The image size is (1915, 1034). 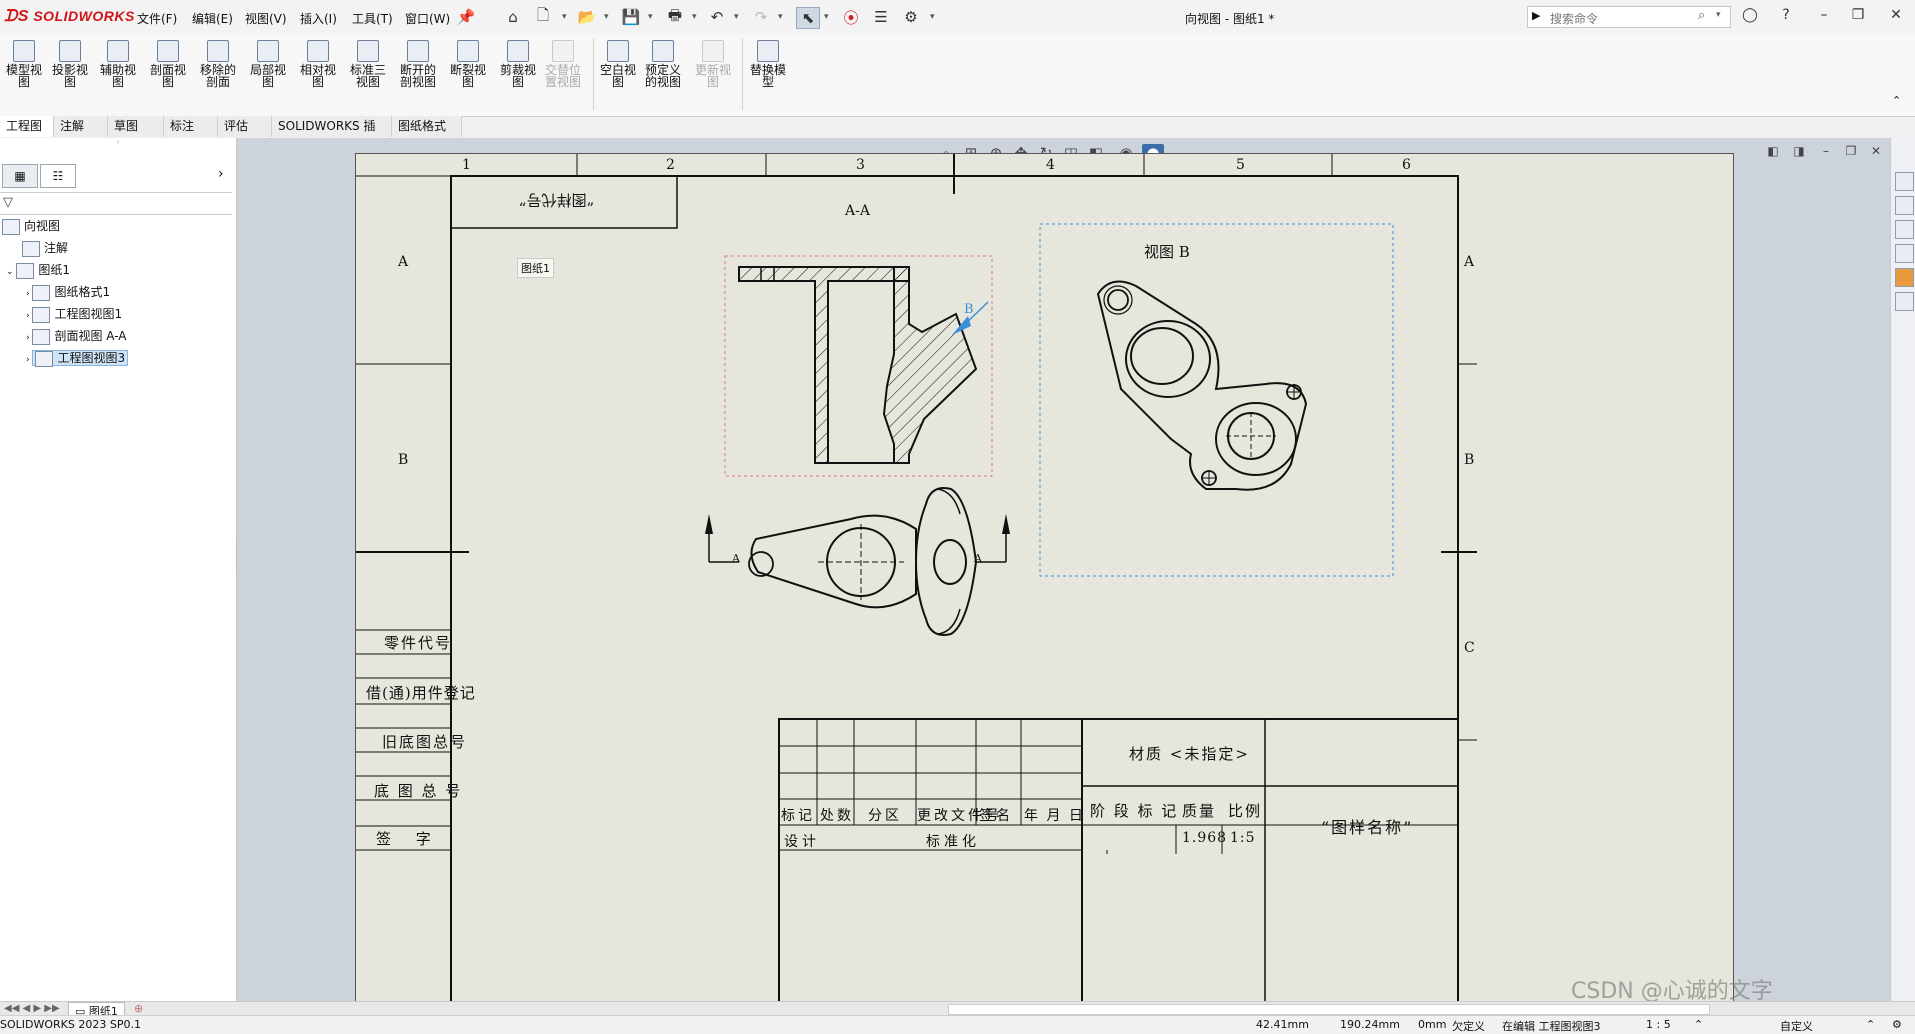 I want to click on save-icon: 💾, so click(x=631, y=17).